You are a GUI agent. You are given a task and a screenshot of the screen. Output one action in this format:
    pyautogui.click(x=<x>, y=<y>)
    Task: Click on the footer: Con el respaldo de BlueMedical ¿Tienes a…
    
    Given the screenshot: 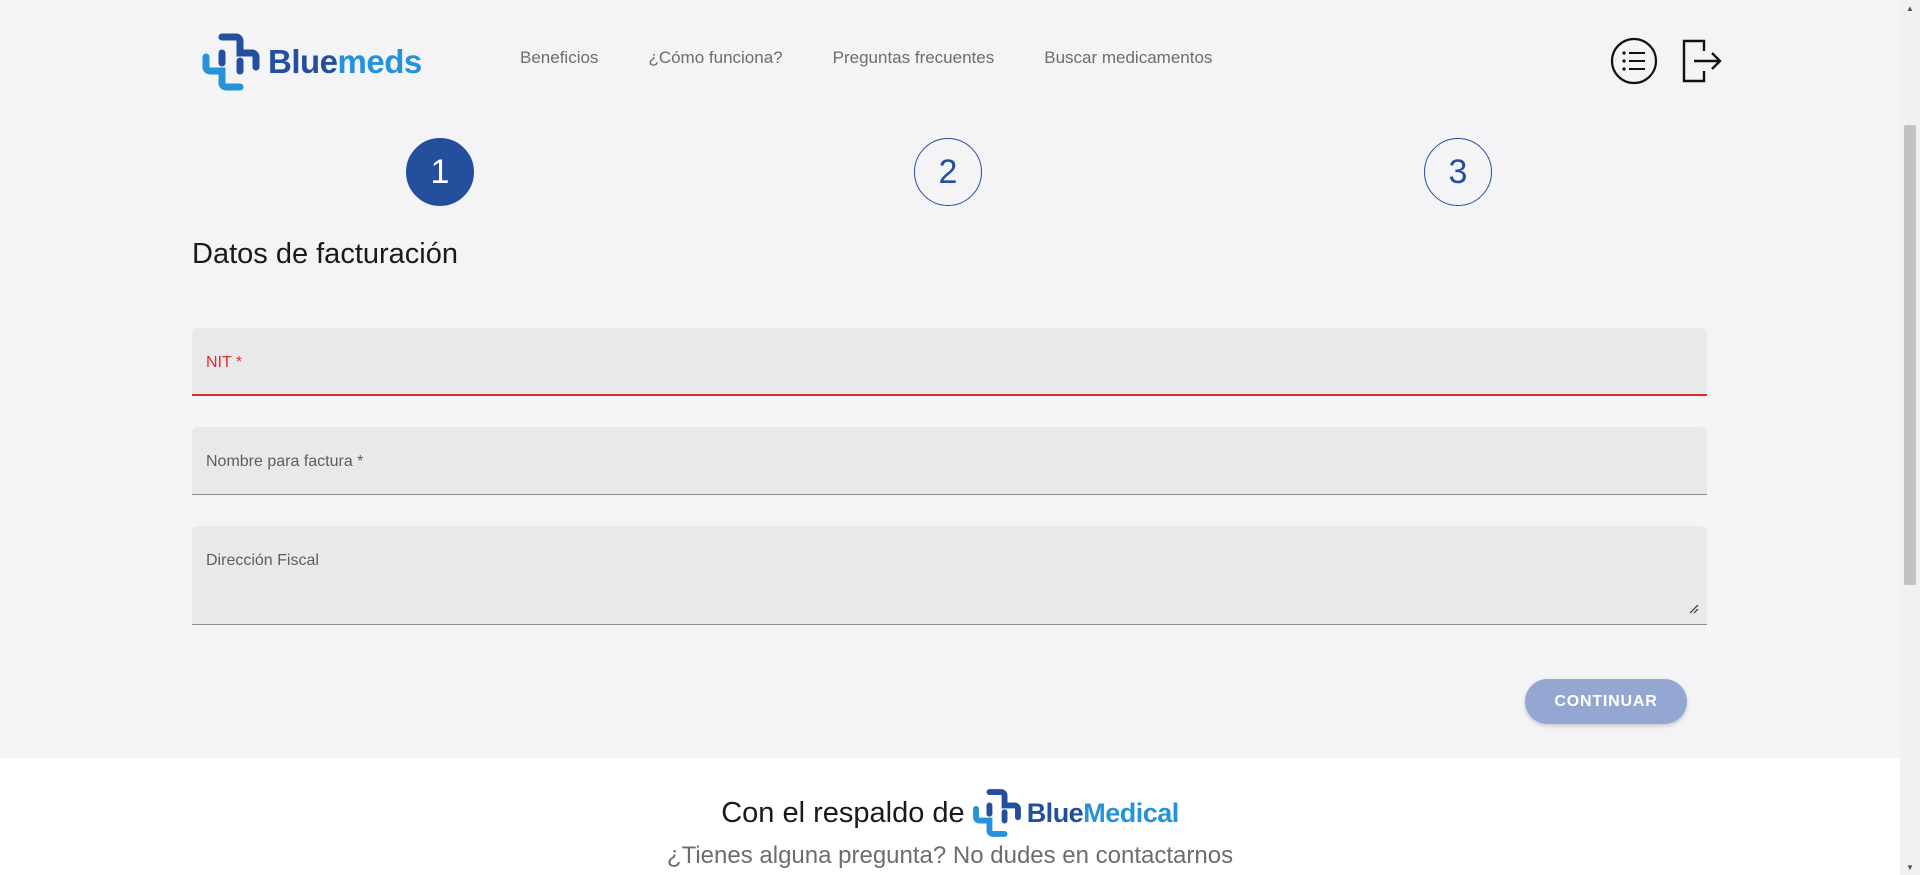 What is the action you would take?
    pyautogui.click(x=950, y=816)
    